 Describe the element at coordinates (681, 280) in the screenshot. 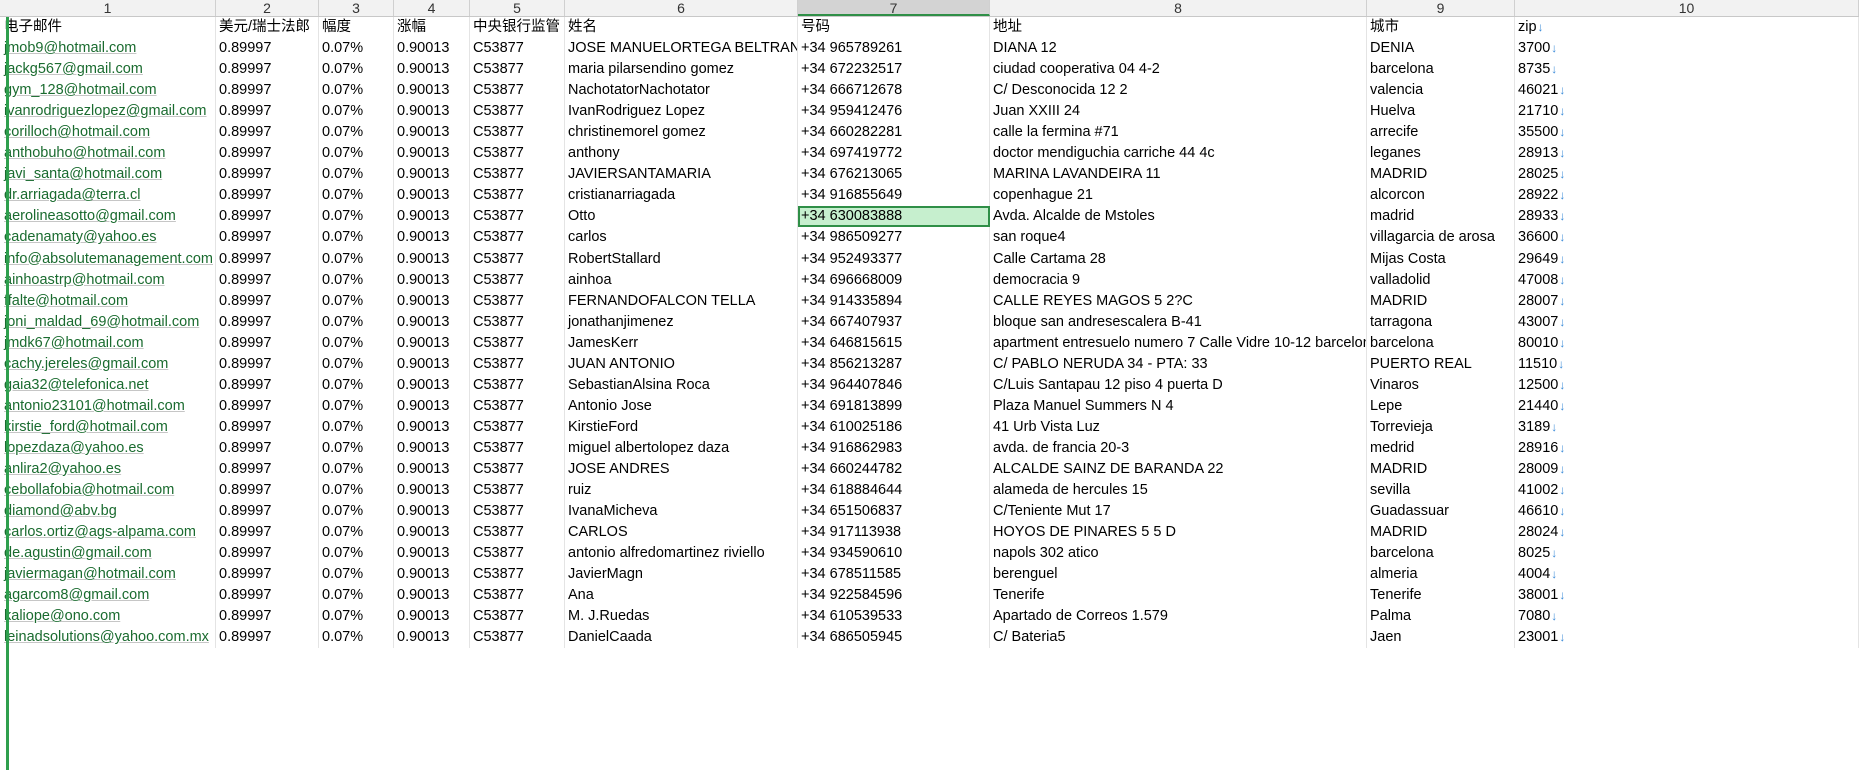

I see `cell-name: ainhoa` at that location.